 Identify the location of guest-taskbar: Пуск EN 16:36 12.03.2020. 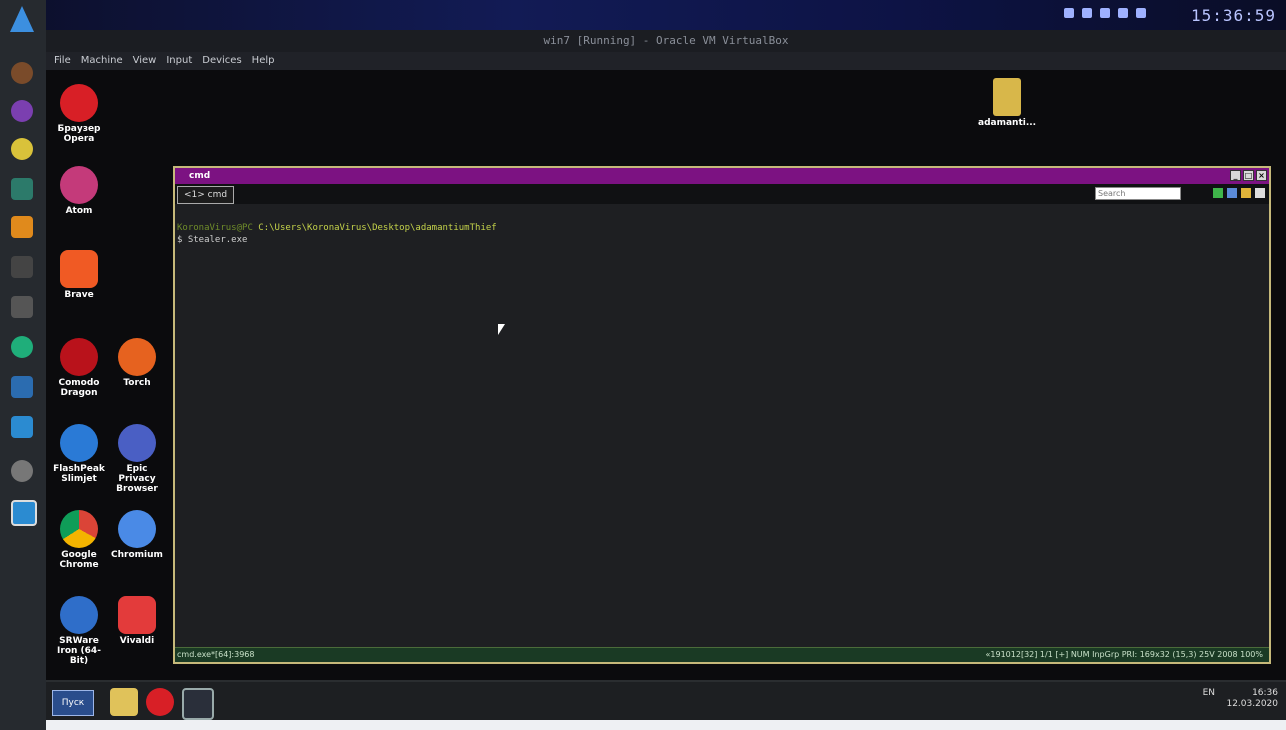
(666, 701).